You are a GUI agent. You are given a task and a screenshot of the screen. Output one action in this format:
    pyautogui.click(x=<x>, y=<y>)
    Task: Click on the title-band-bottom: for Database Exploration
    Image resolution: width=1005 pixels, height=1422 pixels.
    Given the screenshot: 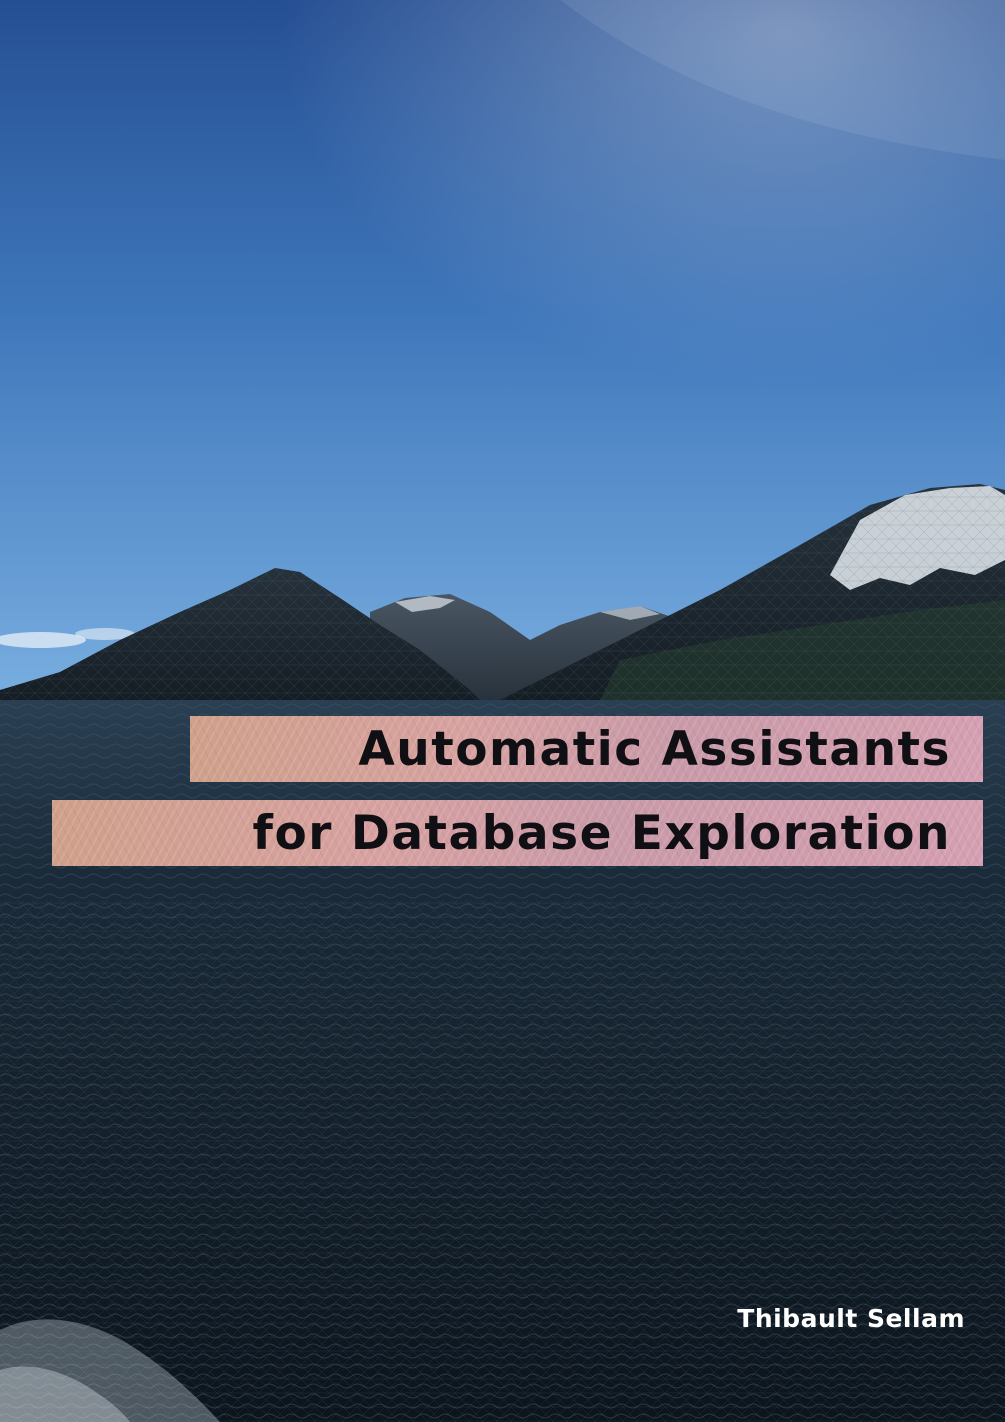 What is the action you would take?
    pyautogui.click(x=517, y=833)
    